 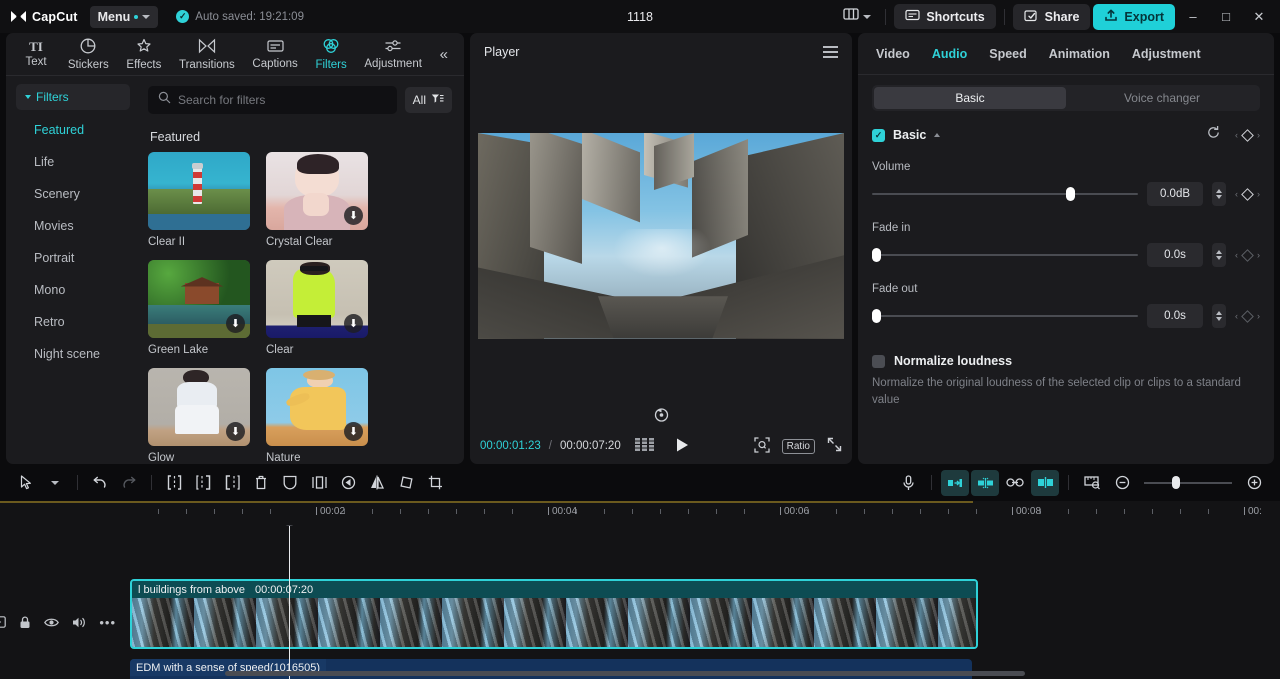 What do you see at coordinates (1005, 316) in the screenshot?
I see `fade-out-slider` at bounding box center [1005, 316].